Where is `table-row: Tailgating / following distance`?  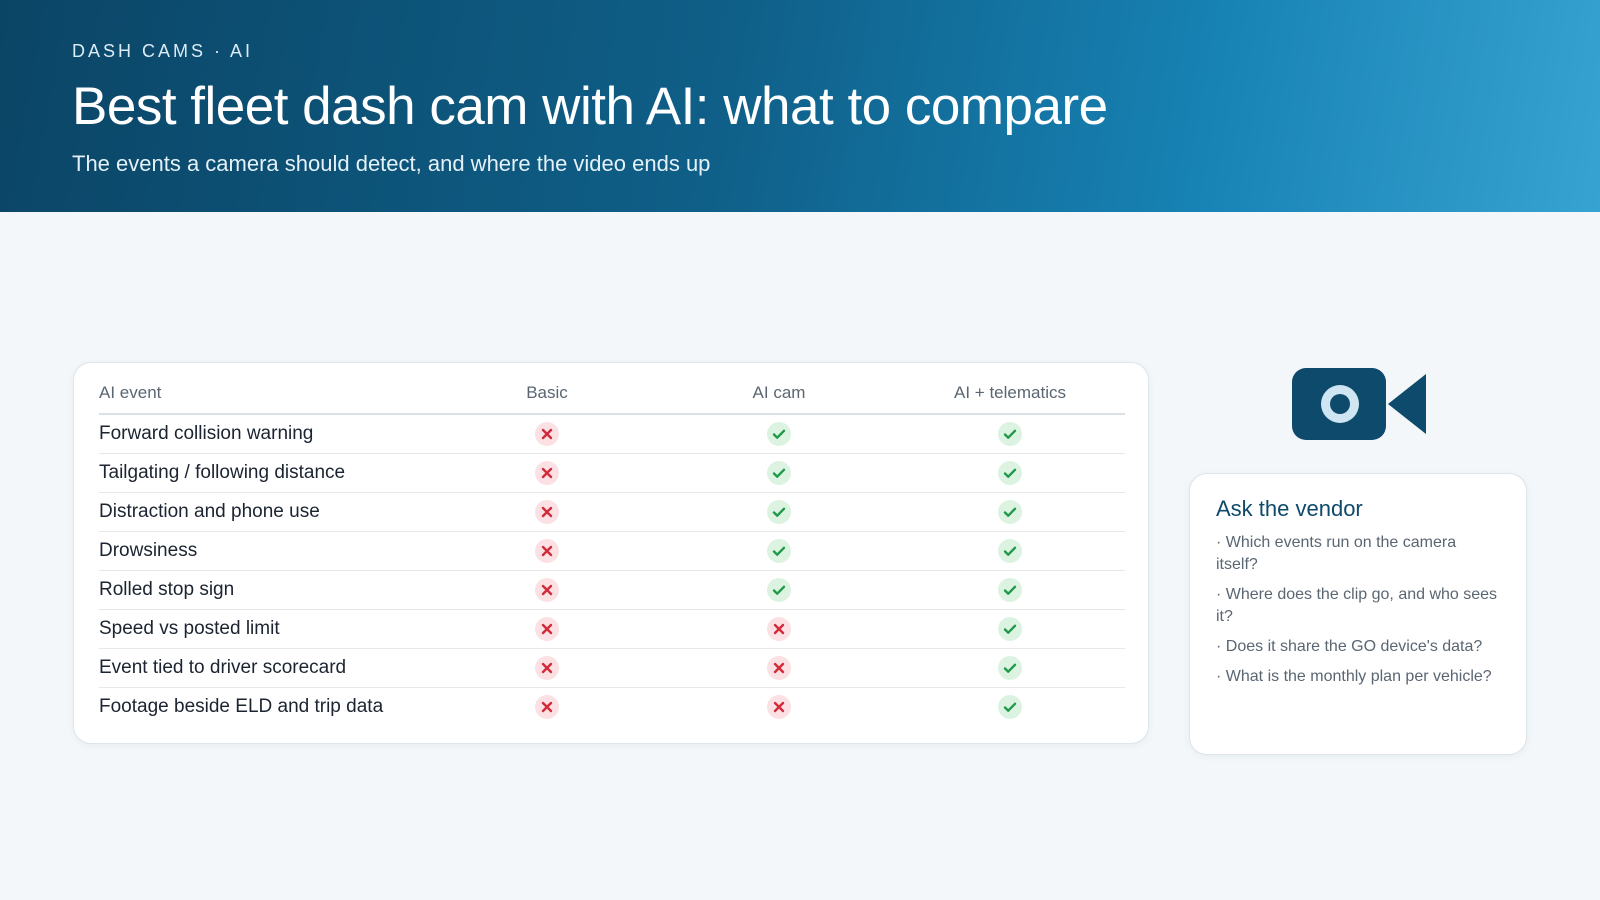 table-row: Tailgating / following distance is located at coordinates (612, 473).